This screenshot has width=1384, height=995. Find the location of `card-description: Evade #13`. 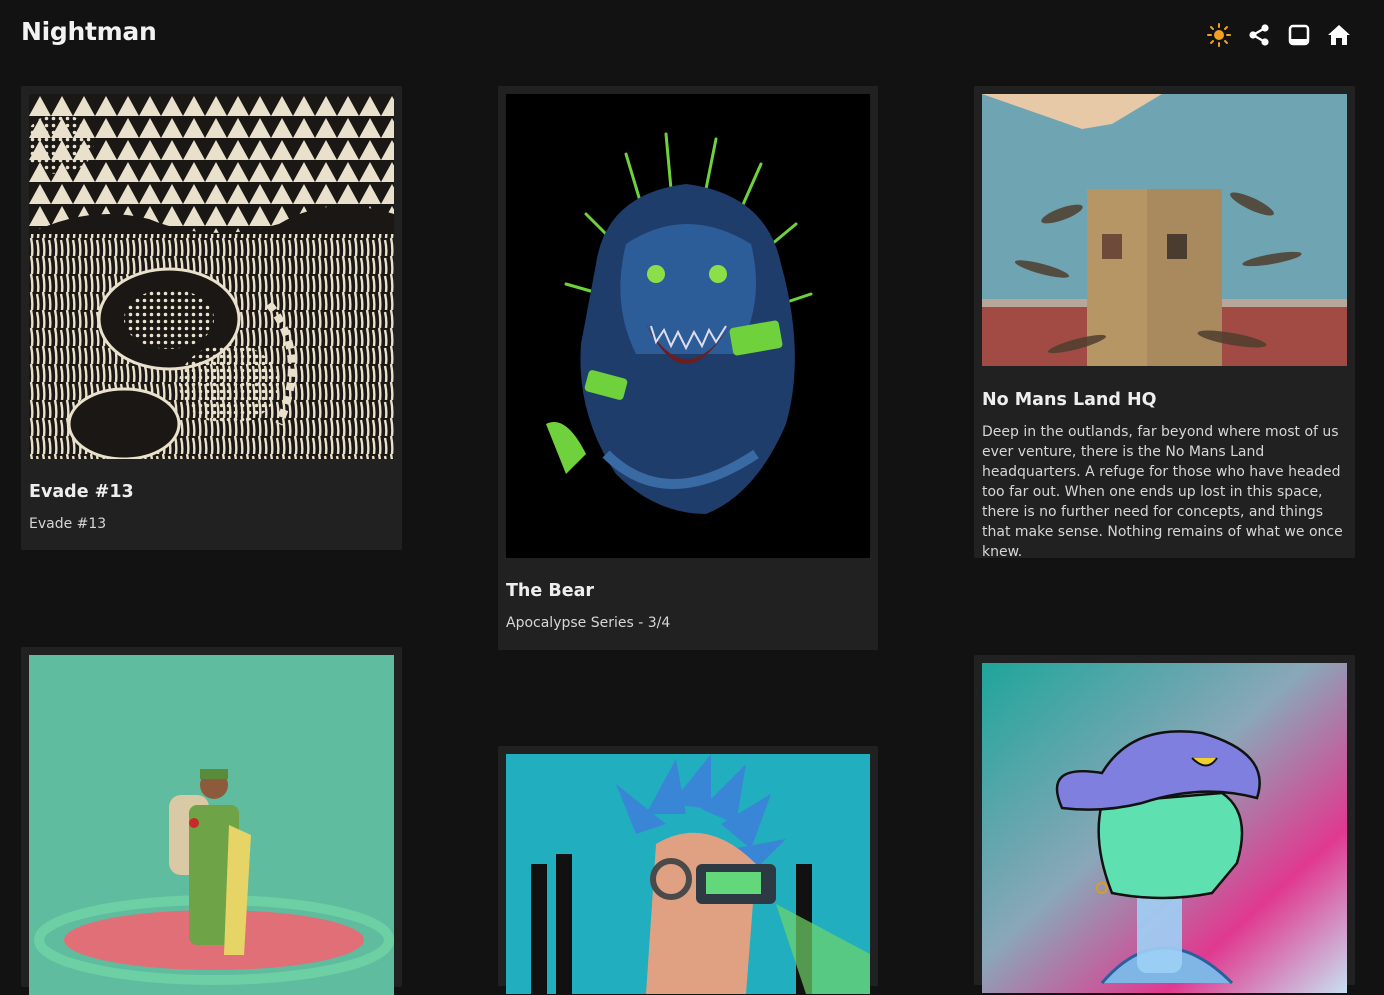

card-description: Evade #13 is located at coordinates (68, 524).